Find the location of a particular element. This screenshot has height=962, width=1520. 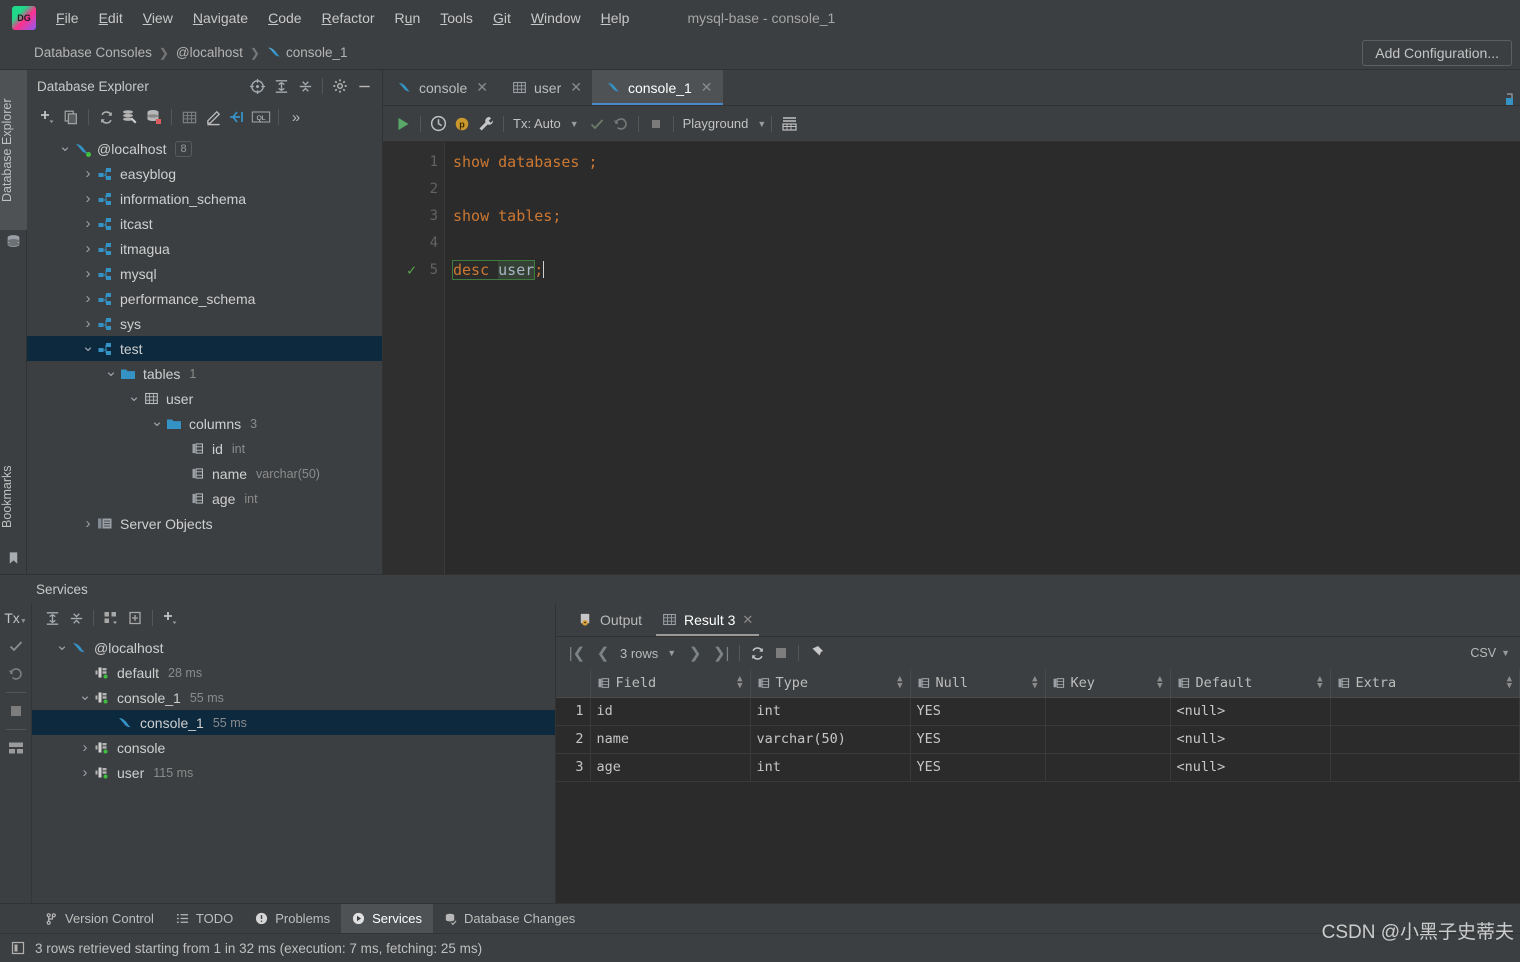

breadcrumb-database-consoles: Database Consoles is located at coordinates (93, 52).